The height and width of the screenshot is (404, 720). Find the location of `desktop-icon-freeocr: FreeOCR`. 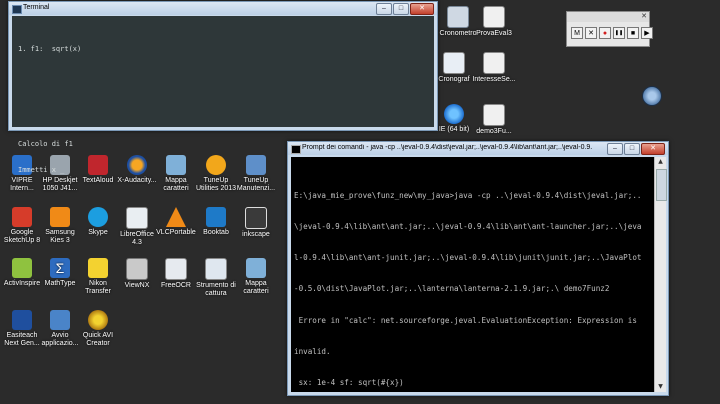

desktop-icon-freeocr: FreeOCR is located at coordinates (176, 274).